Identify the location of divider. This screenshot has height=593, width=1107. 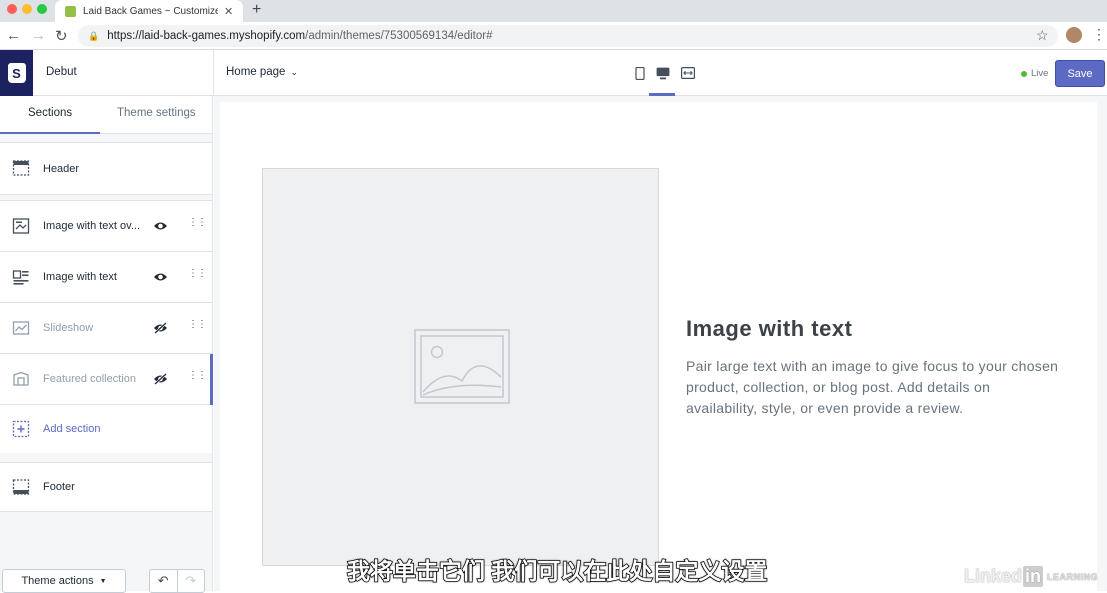
(213, 73).